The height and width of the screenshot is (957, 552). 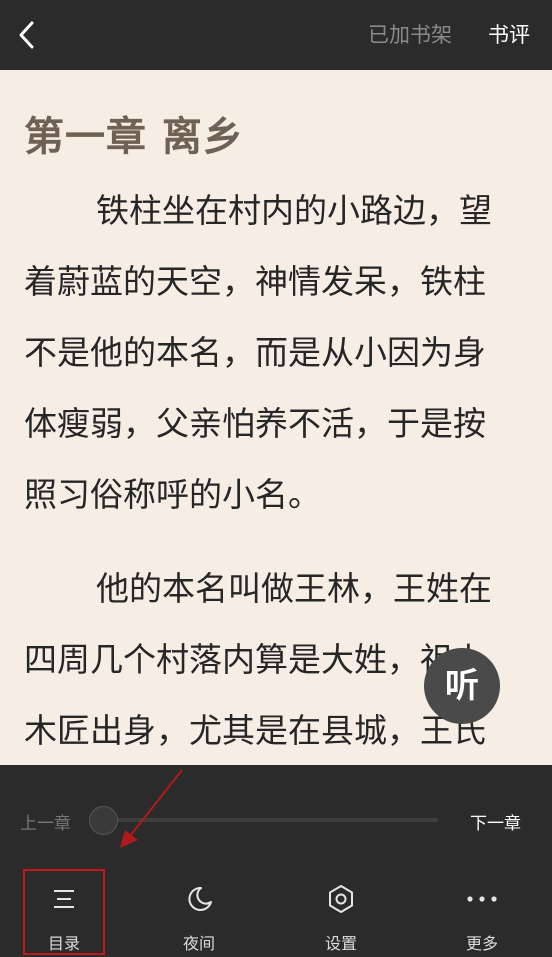 I want to click on chapter-title: 第一章 离乡, so click(x=134, y=137).